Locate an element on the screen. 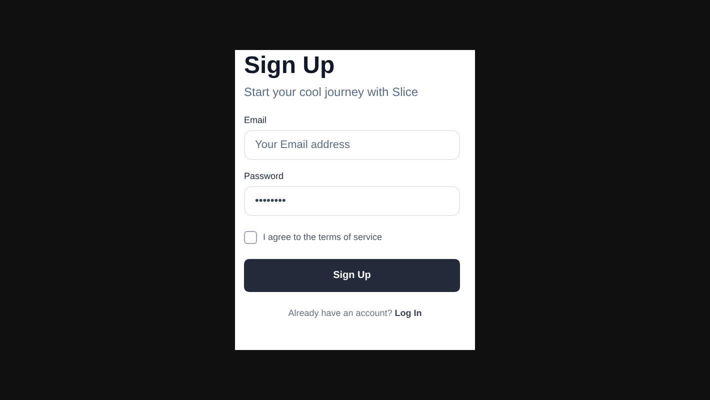 This screenshot has height=400, width=710. input-field: •••••••• is located at coordinates (352, 201).